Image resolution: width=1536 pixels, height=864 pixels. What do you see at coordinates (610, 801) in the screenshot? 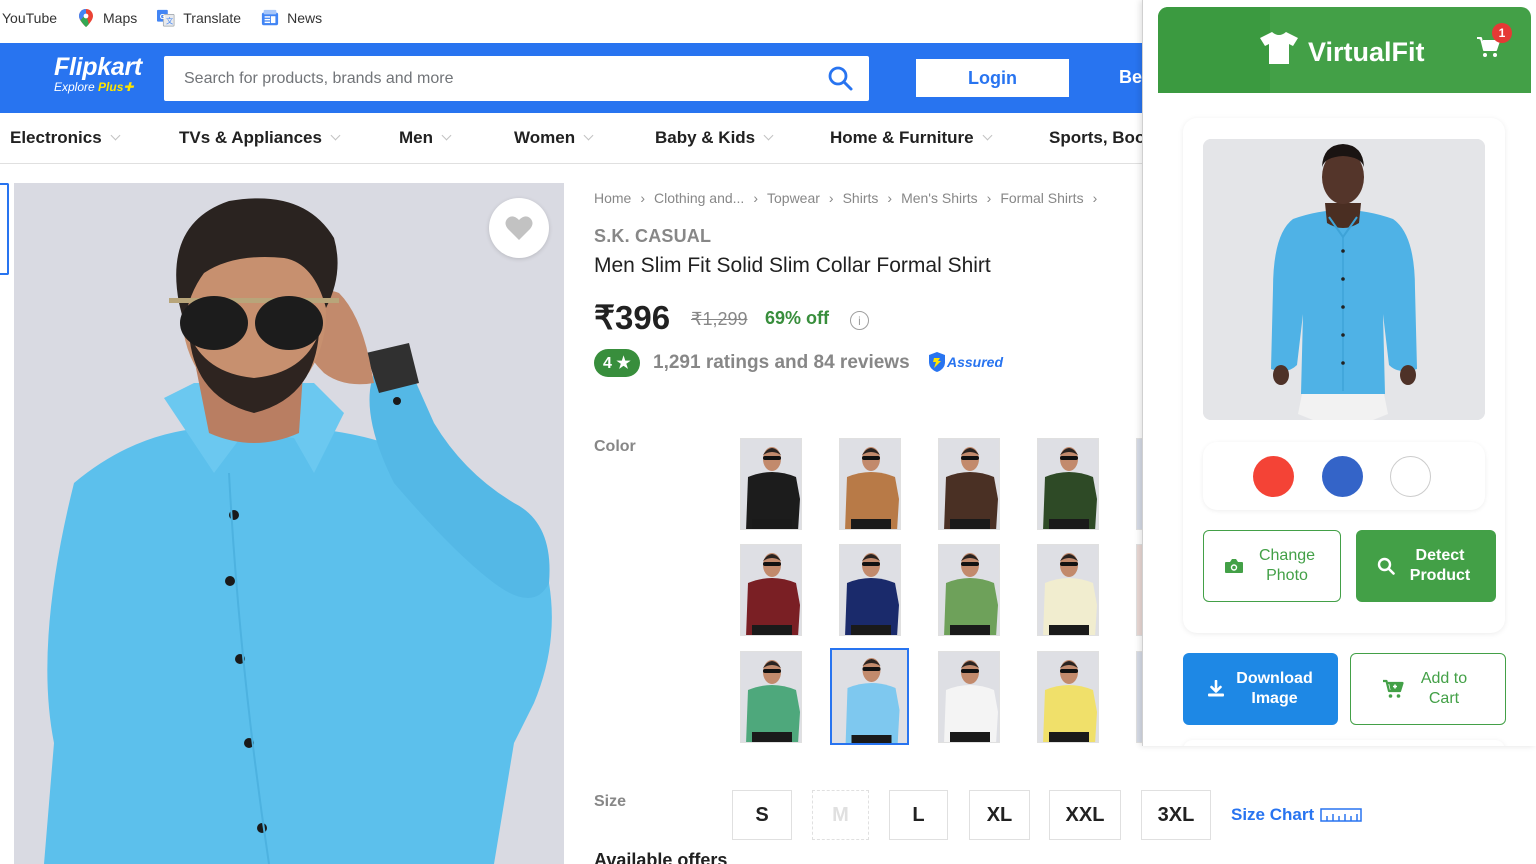
I see `size-label: Size` at bounding box center [610, 801].